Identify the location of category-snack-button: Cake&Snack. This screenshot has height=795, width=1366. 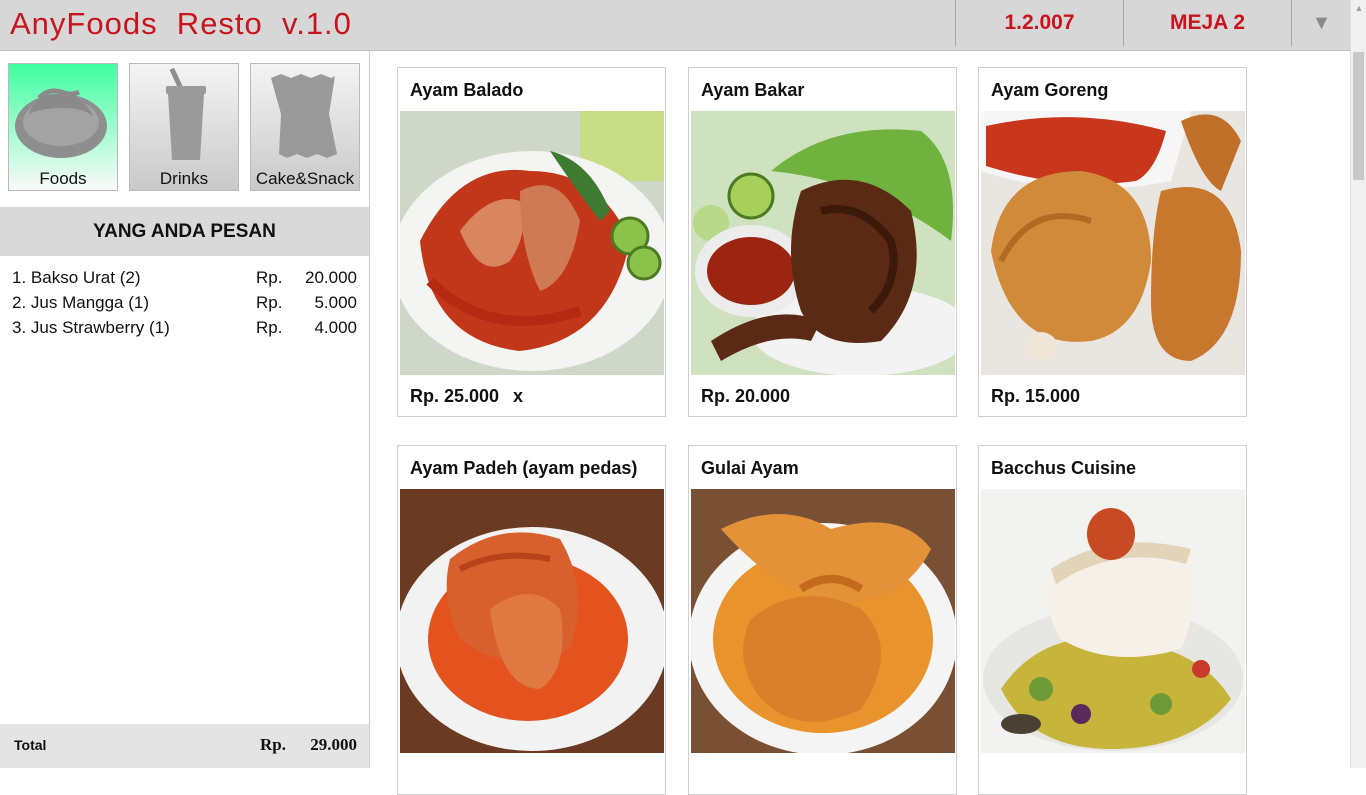
(305, 127).